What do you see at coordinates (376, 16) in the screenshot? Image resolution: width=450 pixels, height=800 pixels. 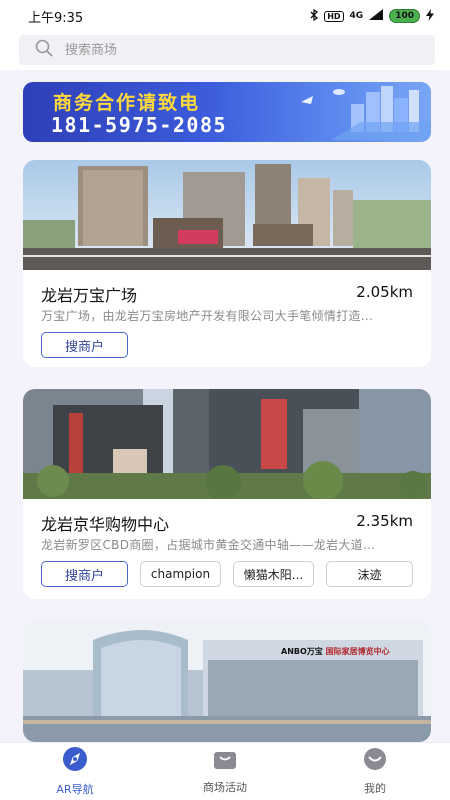 I see `signal-icon` at bounding box center [376, 16].